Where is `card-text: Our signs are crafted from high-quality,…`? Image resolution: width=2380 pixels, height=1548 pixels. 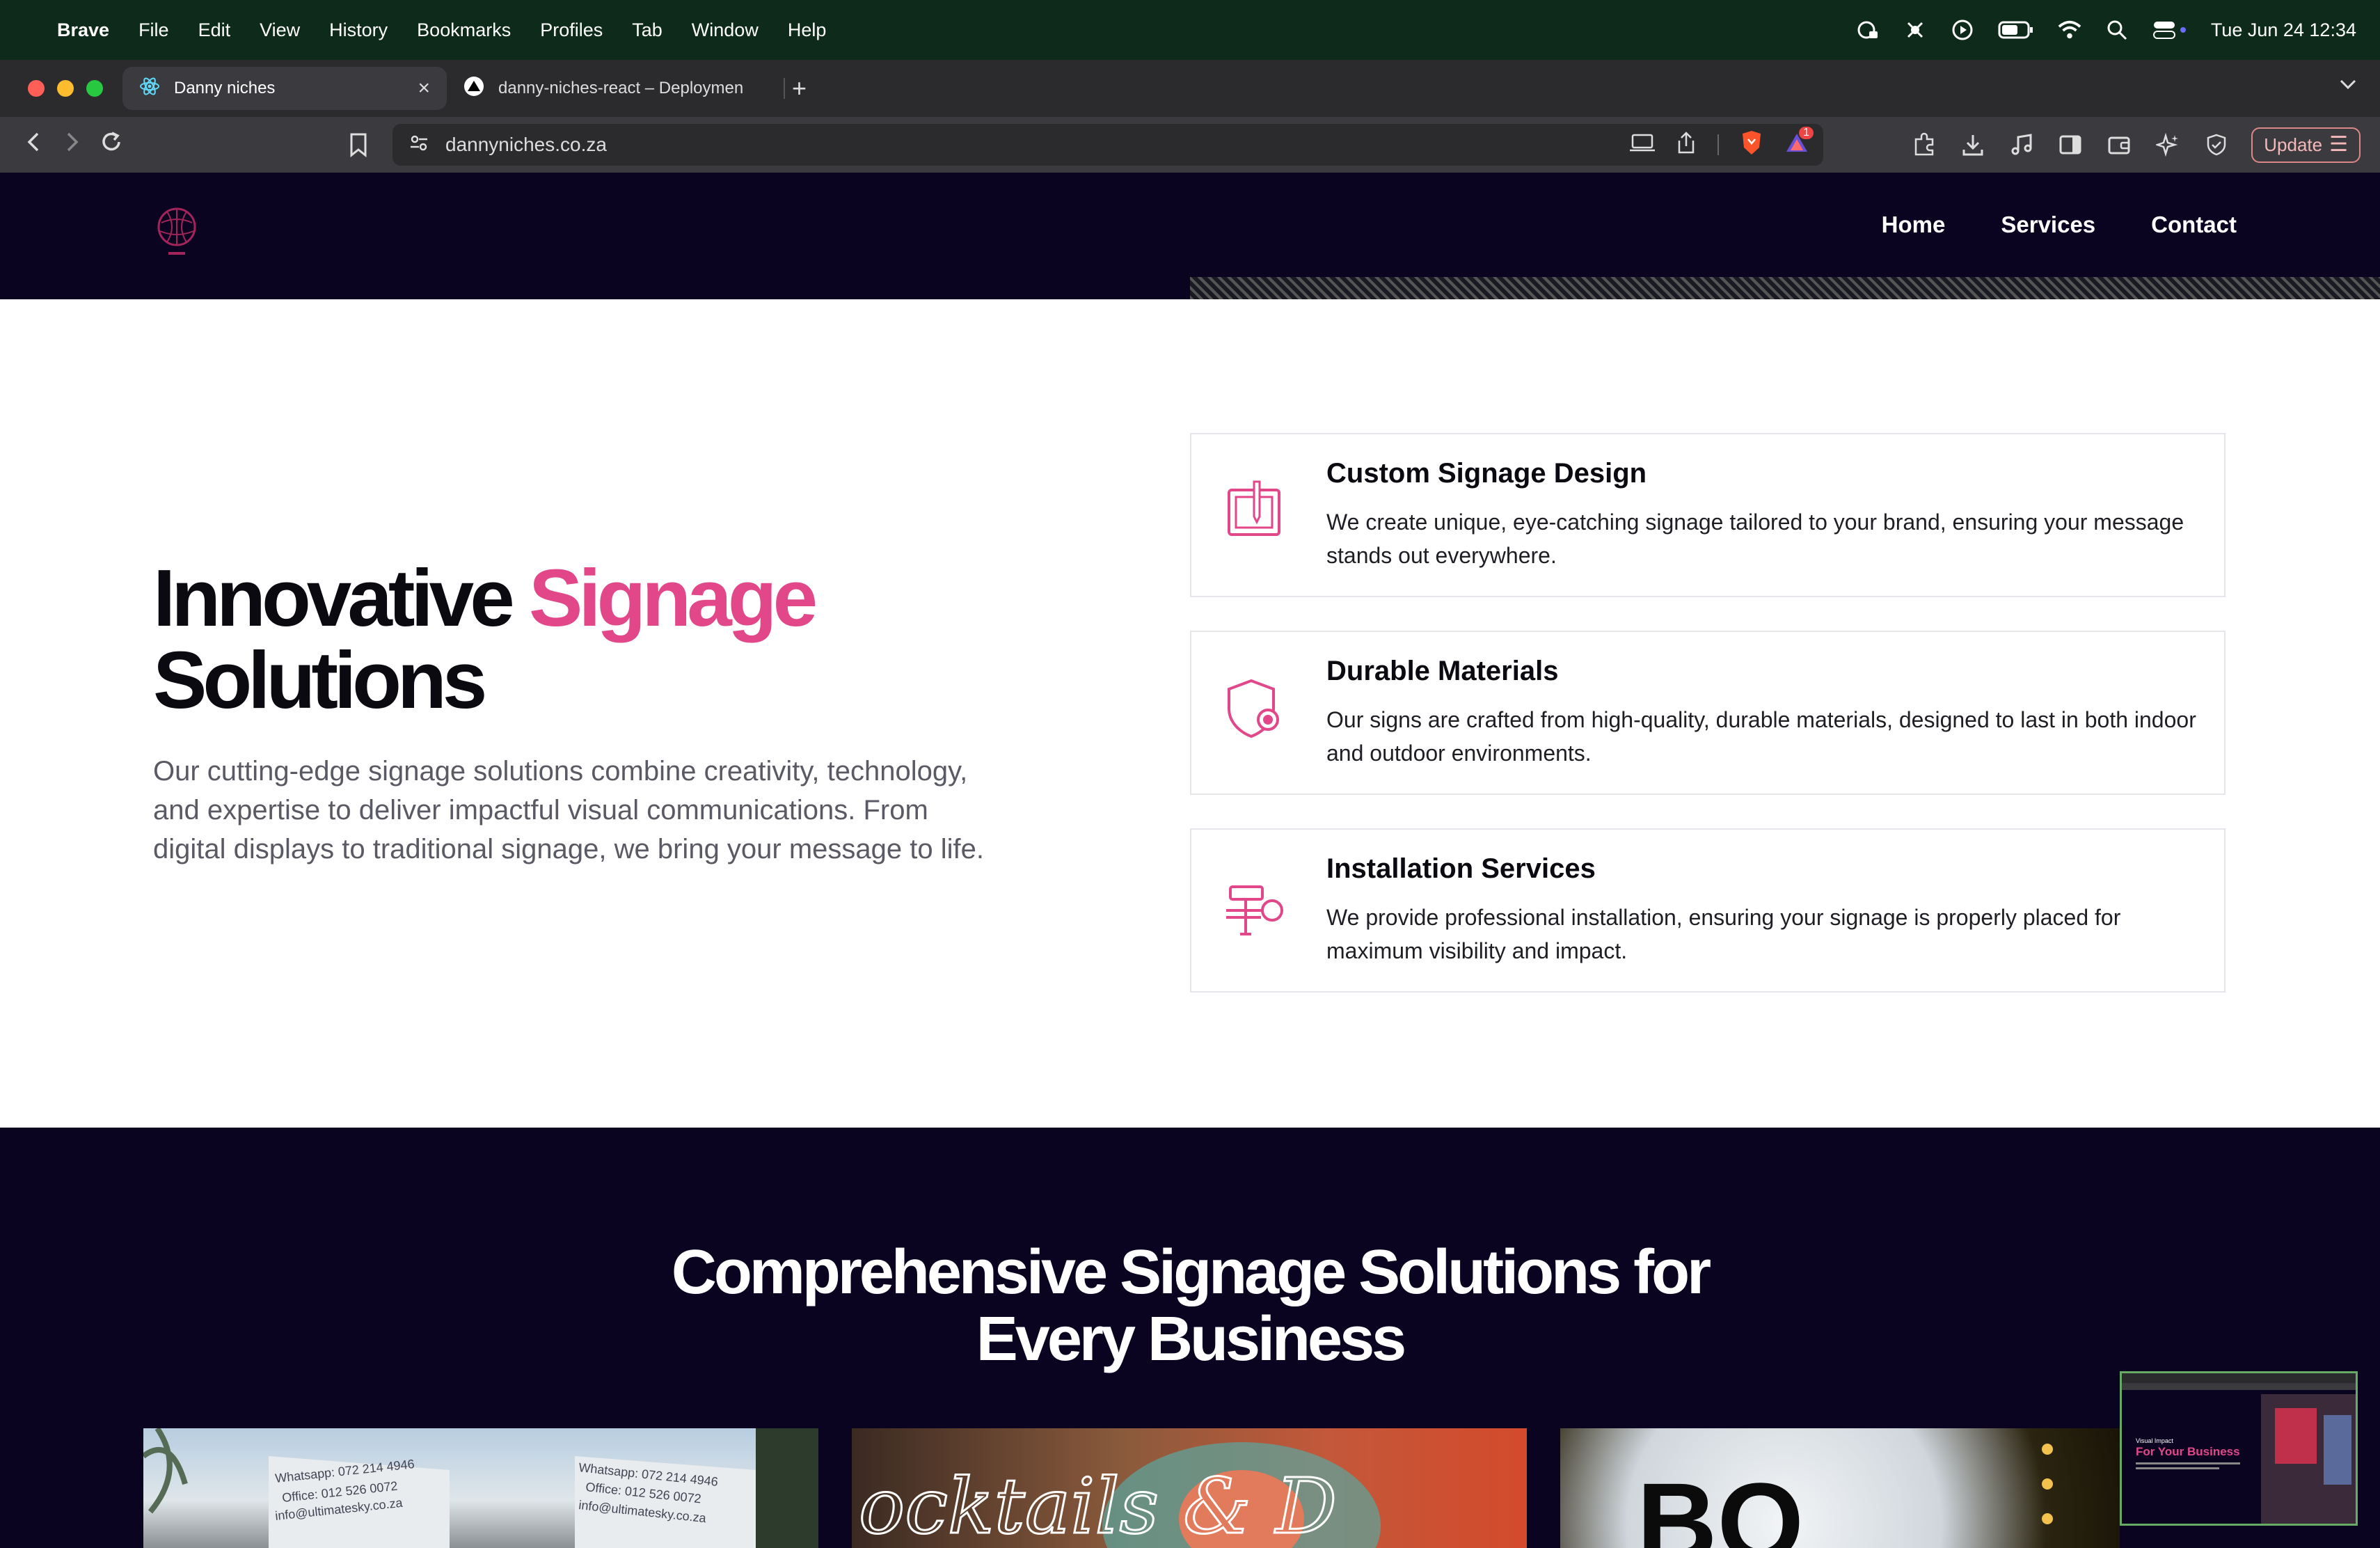 card-text: Our signs are crafted from high-quality,… is located at coordinates (1761, 736).